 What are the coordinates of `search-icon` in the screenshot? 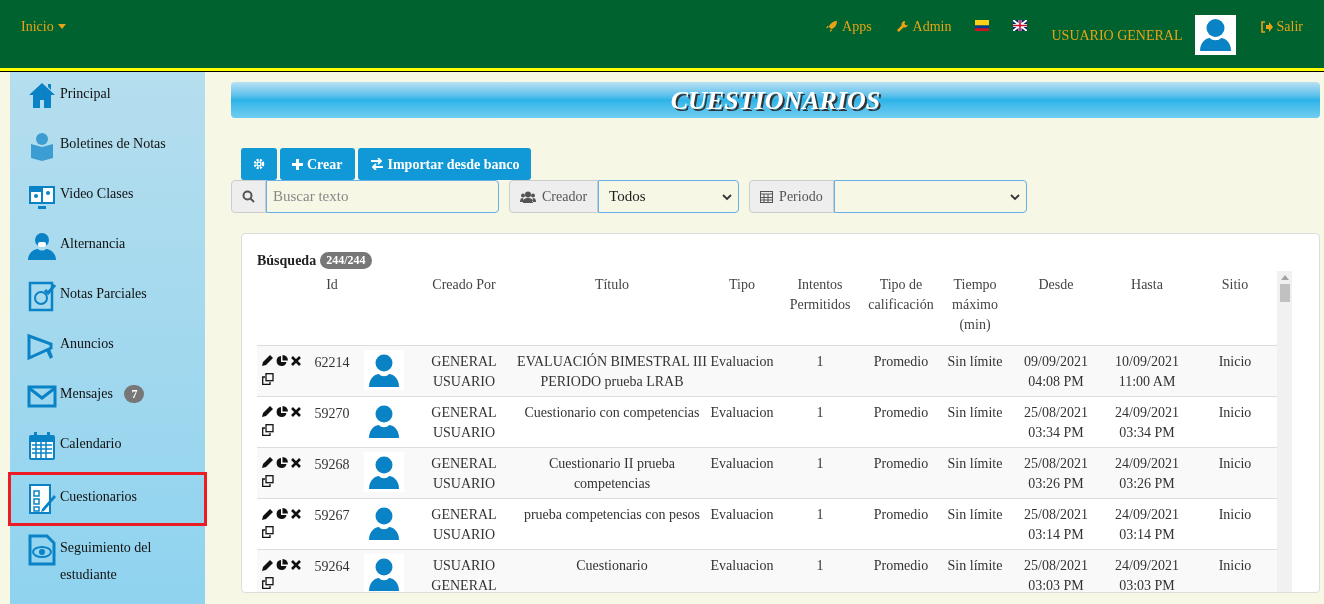 It's located at (248, 196).